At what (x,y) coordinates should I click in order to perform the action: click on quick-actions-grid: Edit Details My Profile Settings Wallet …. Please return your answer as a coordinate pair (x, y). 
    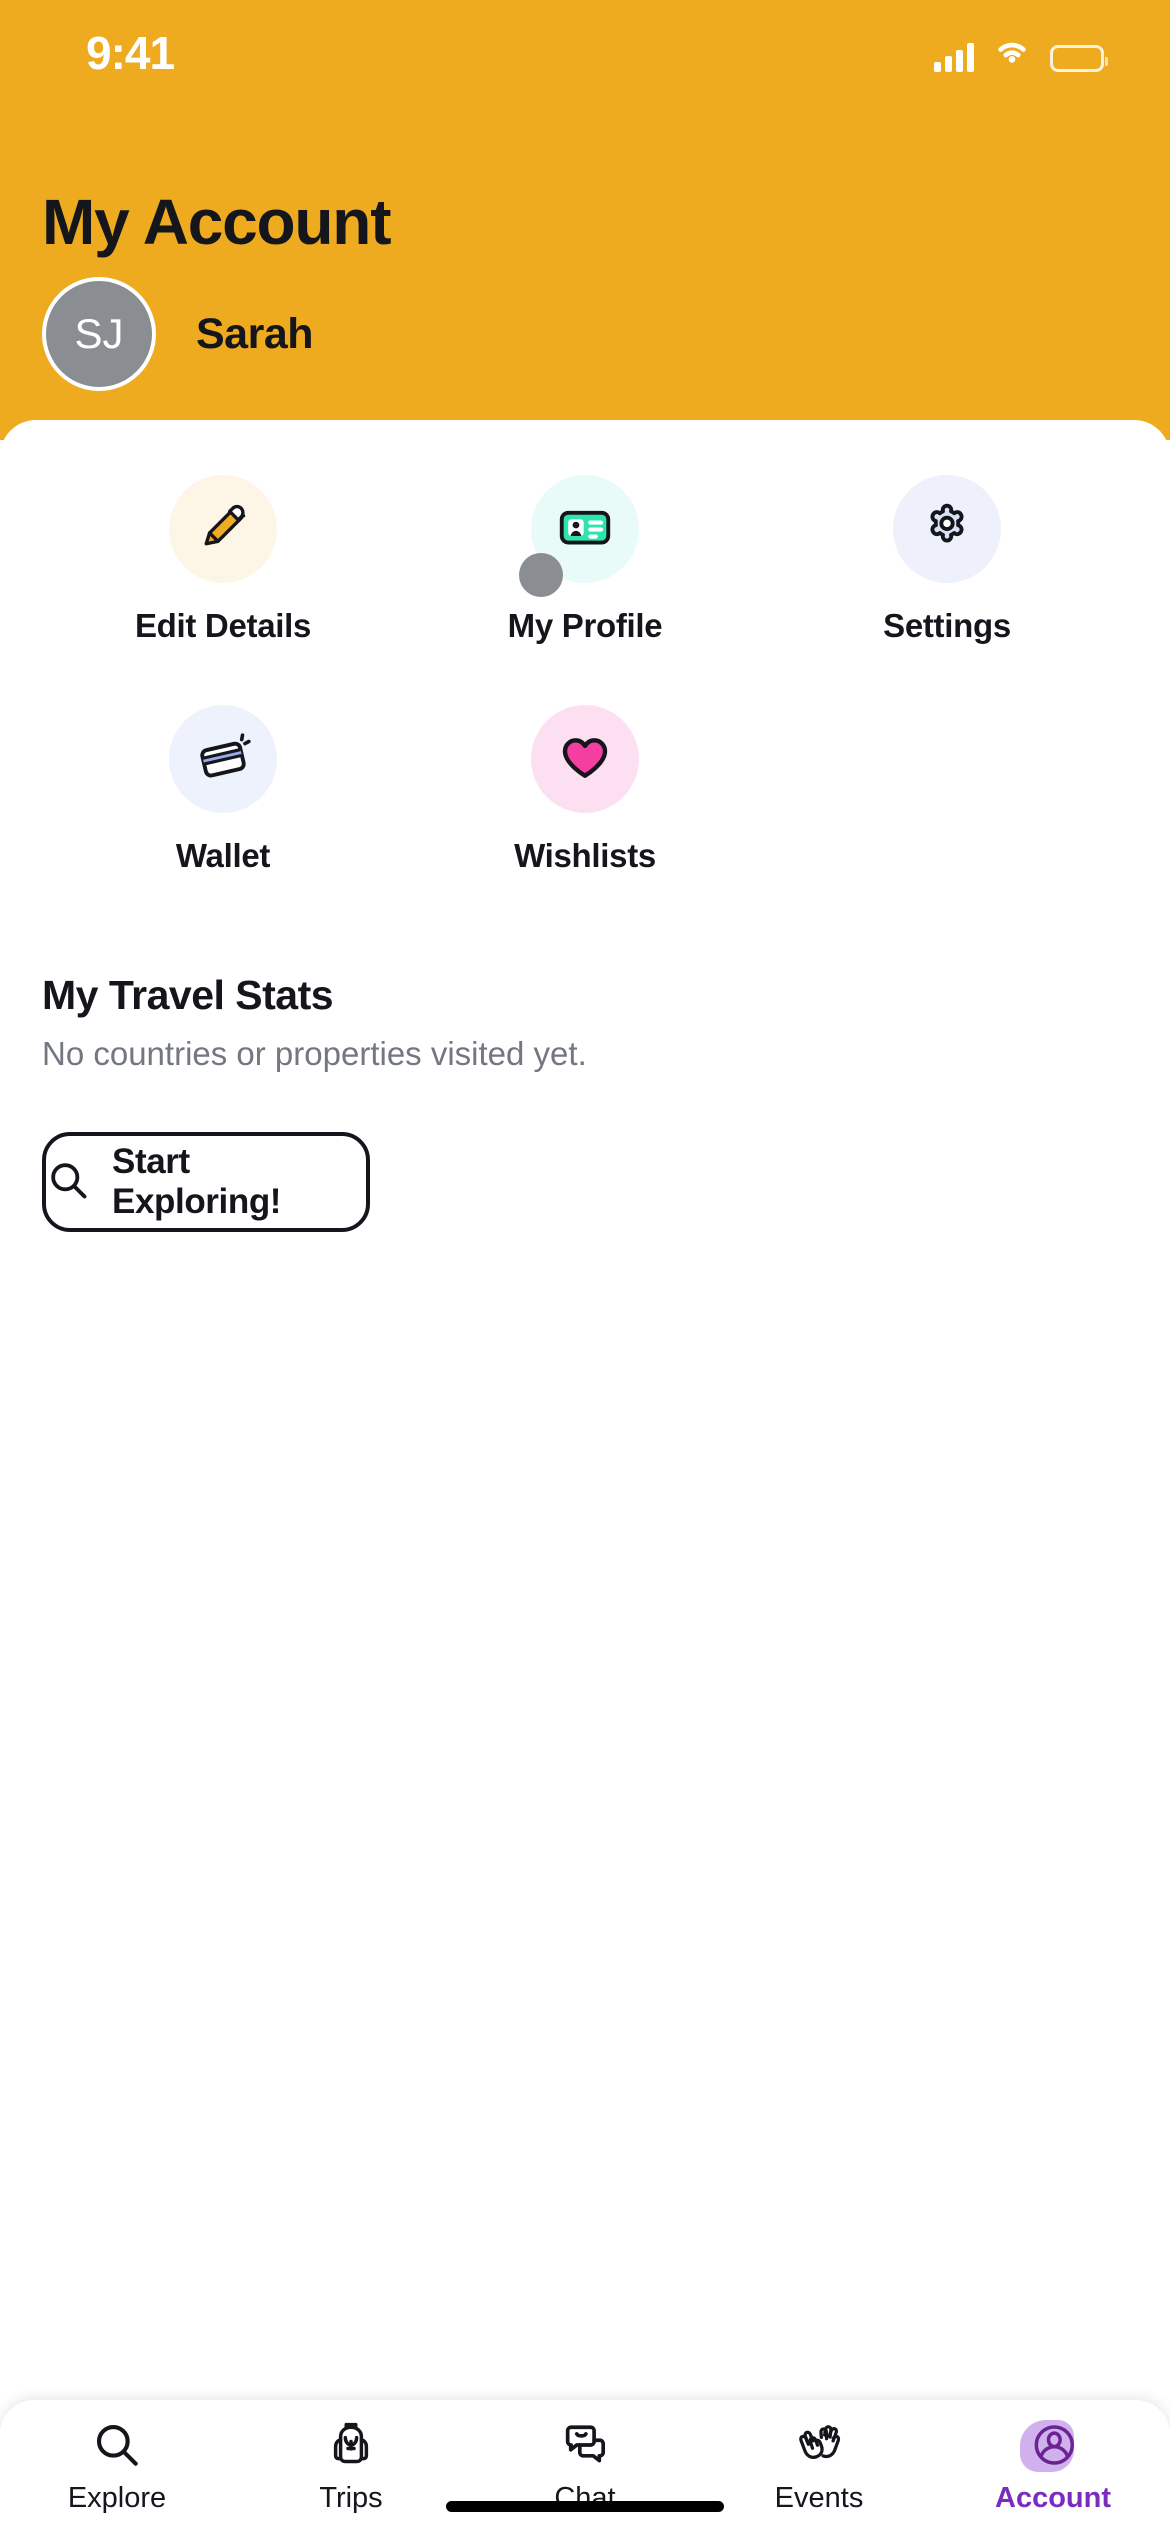
    Looking at the image, I should click on (585, 675).